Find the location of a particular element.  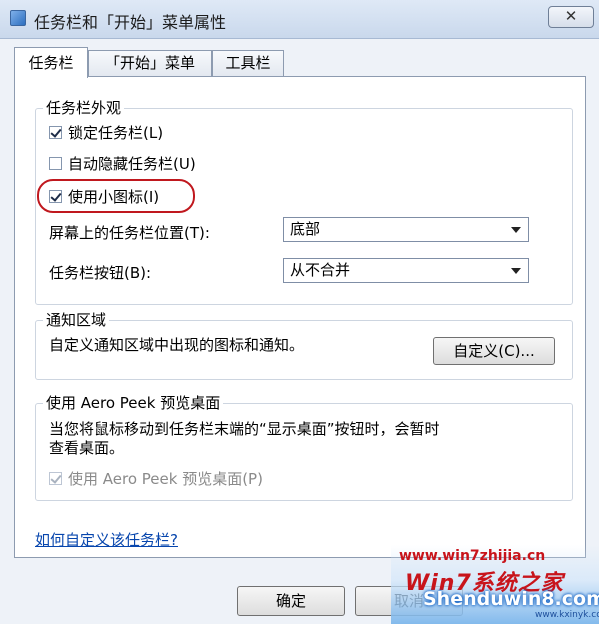

tab-toolbars: 工具栏 is located at coordinates (248, 63).